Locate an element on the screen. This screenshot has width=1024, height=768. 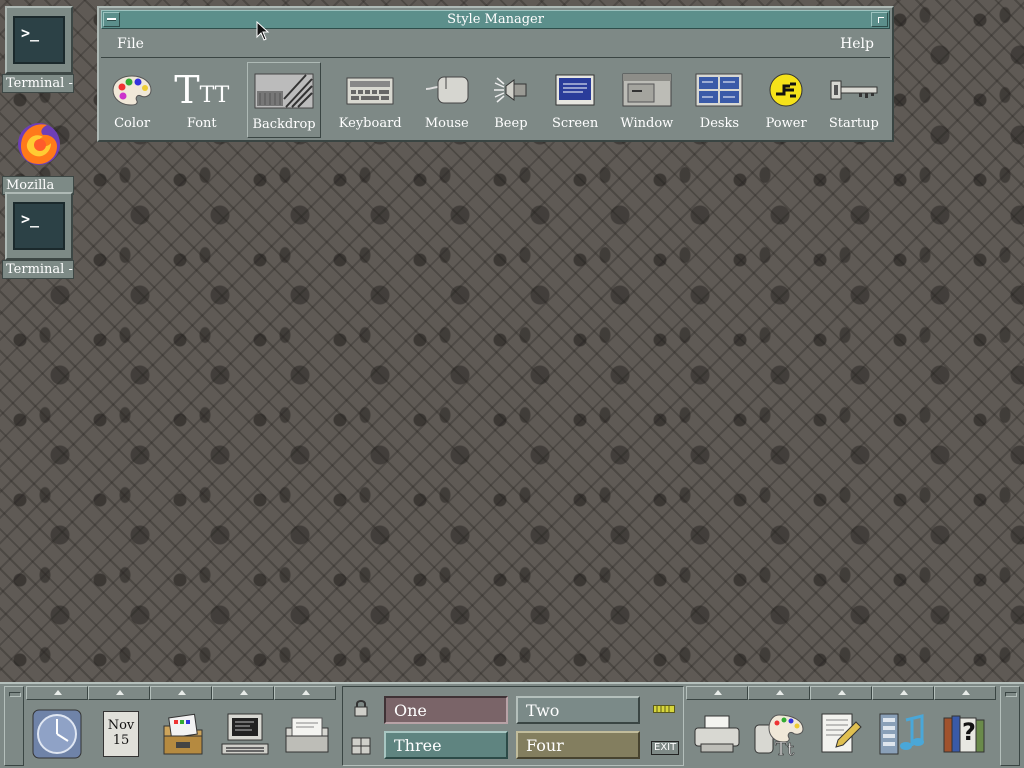
tool-beep: Beep is located at coordinates (511, 100).